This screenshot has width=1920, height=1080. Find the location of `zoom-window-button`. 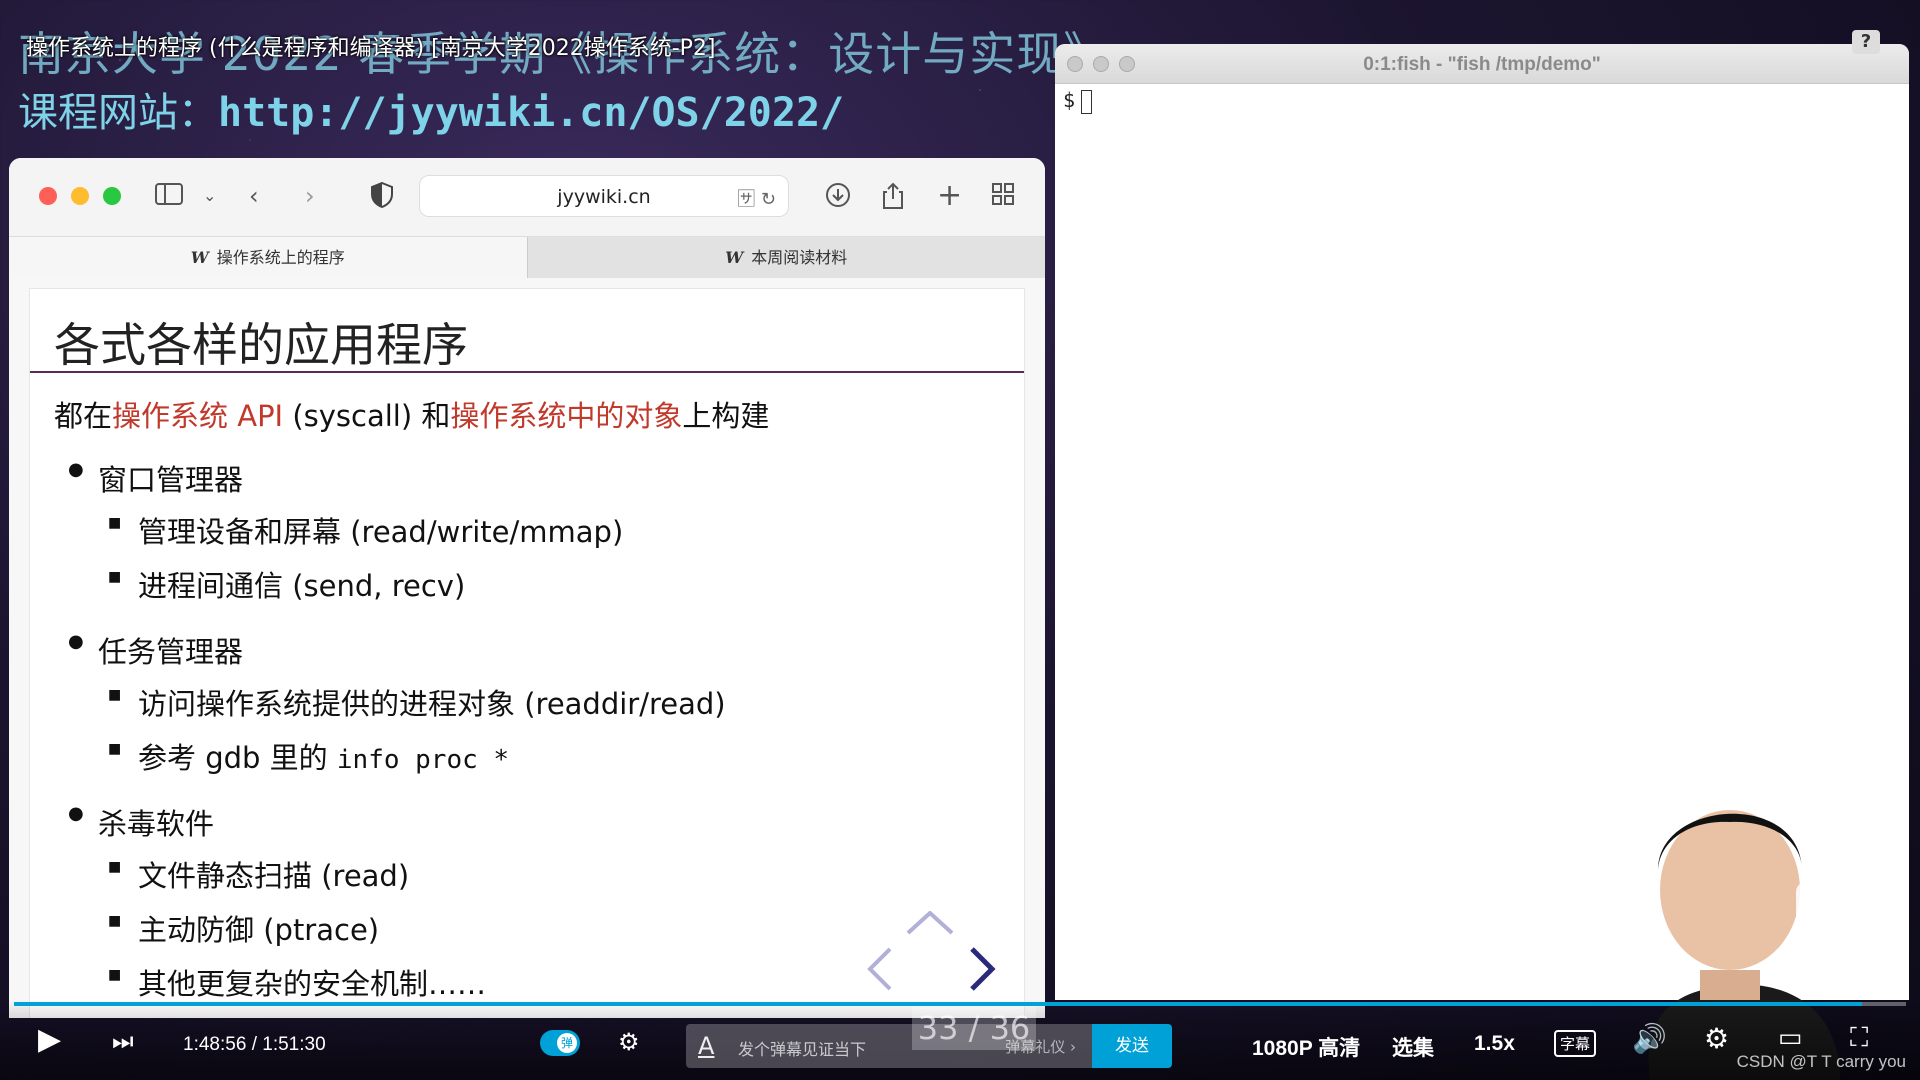

zoom-window-button is located at coordinates (112, 196).